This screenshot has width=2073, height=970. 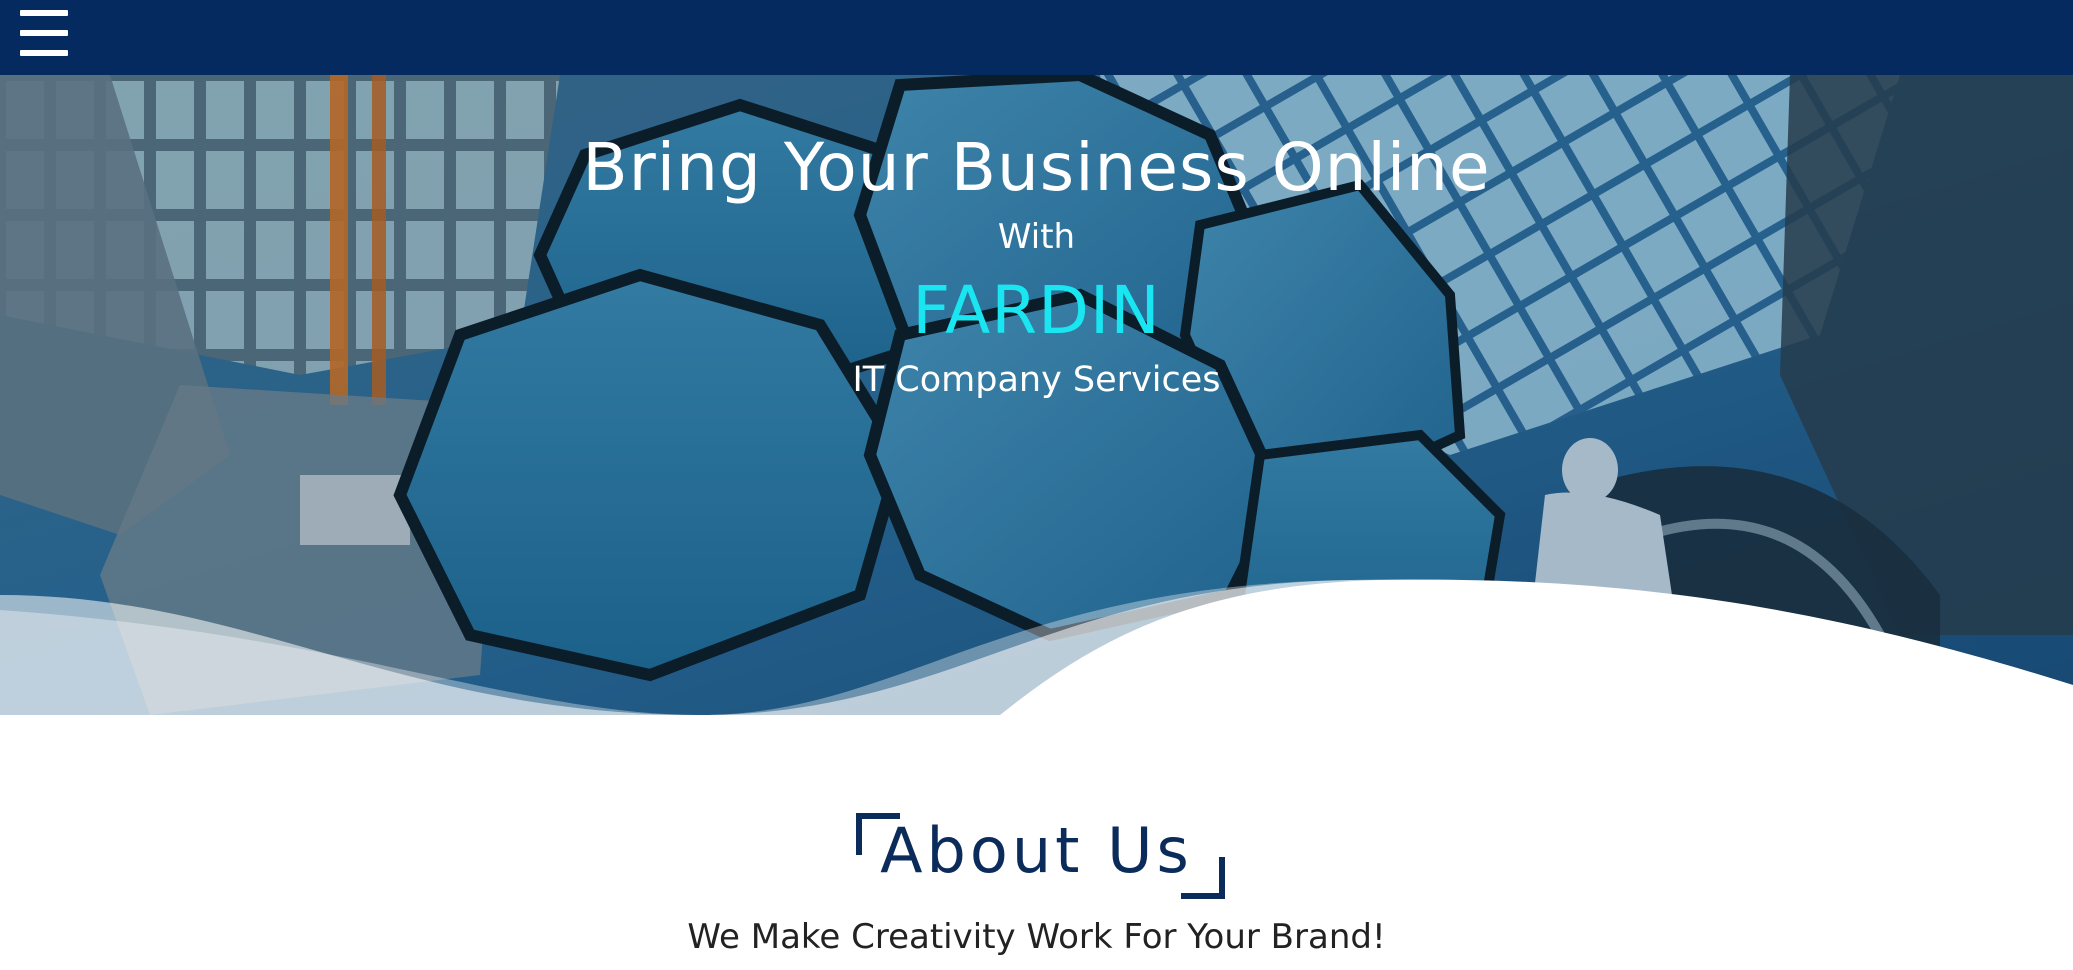 What do you see at coordinates (1203, 878) in the screenshot?
I see `heading-corner-bracket-icon` at bounding box center [1203, 878].